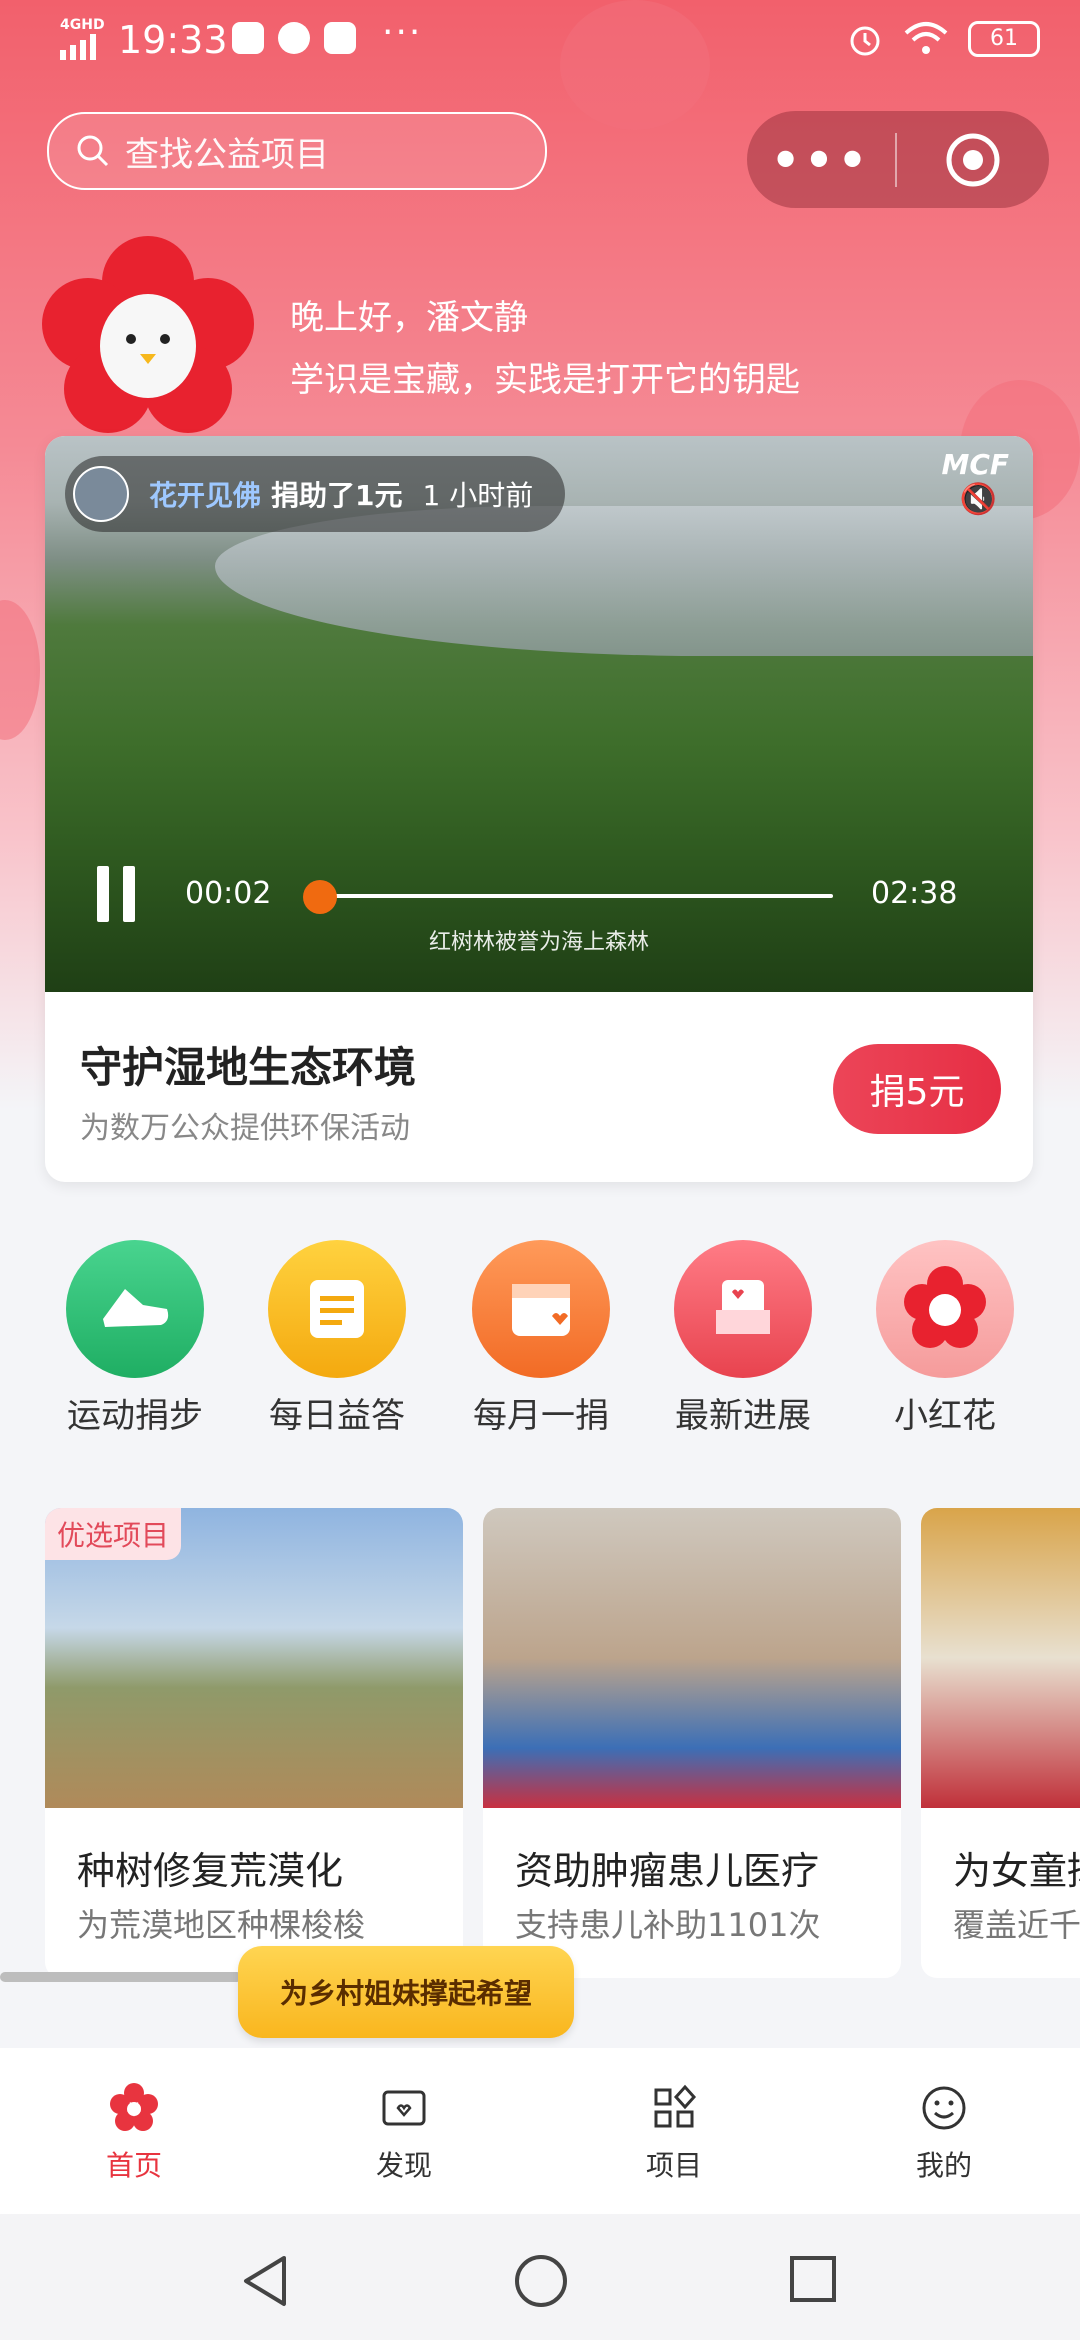  I want to click on notification-icons, so click(294, 38).